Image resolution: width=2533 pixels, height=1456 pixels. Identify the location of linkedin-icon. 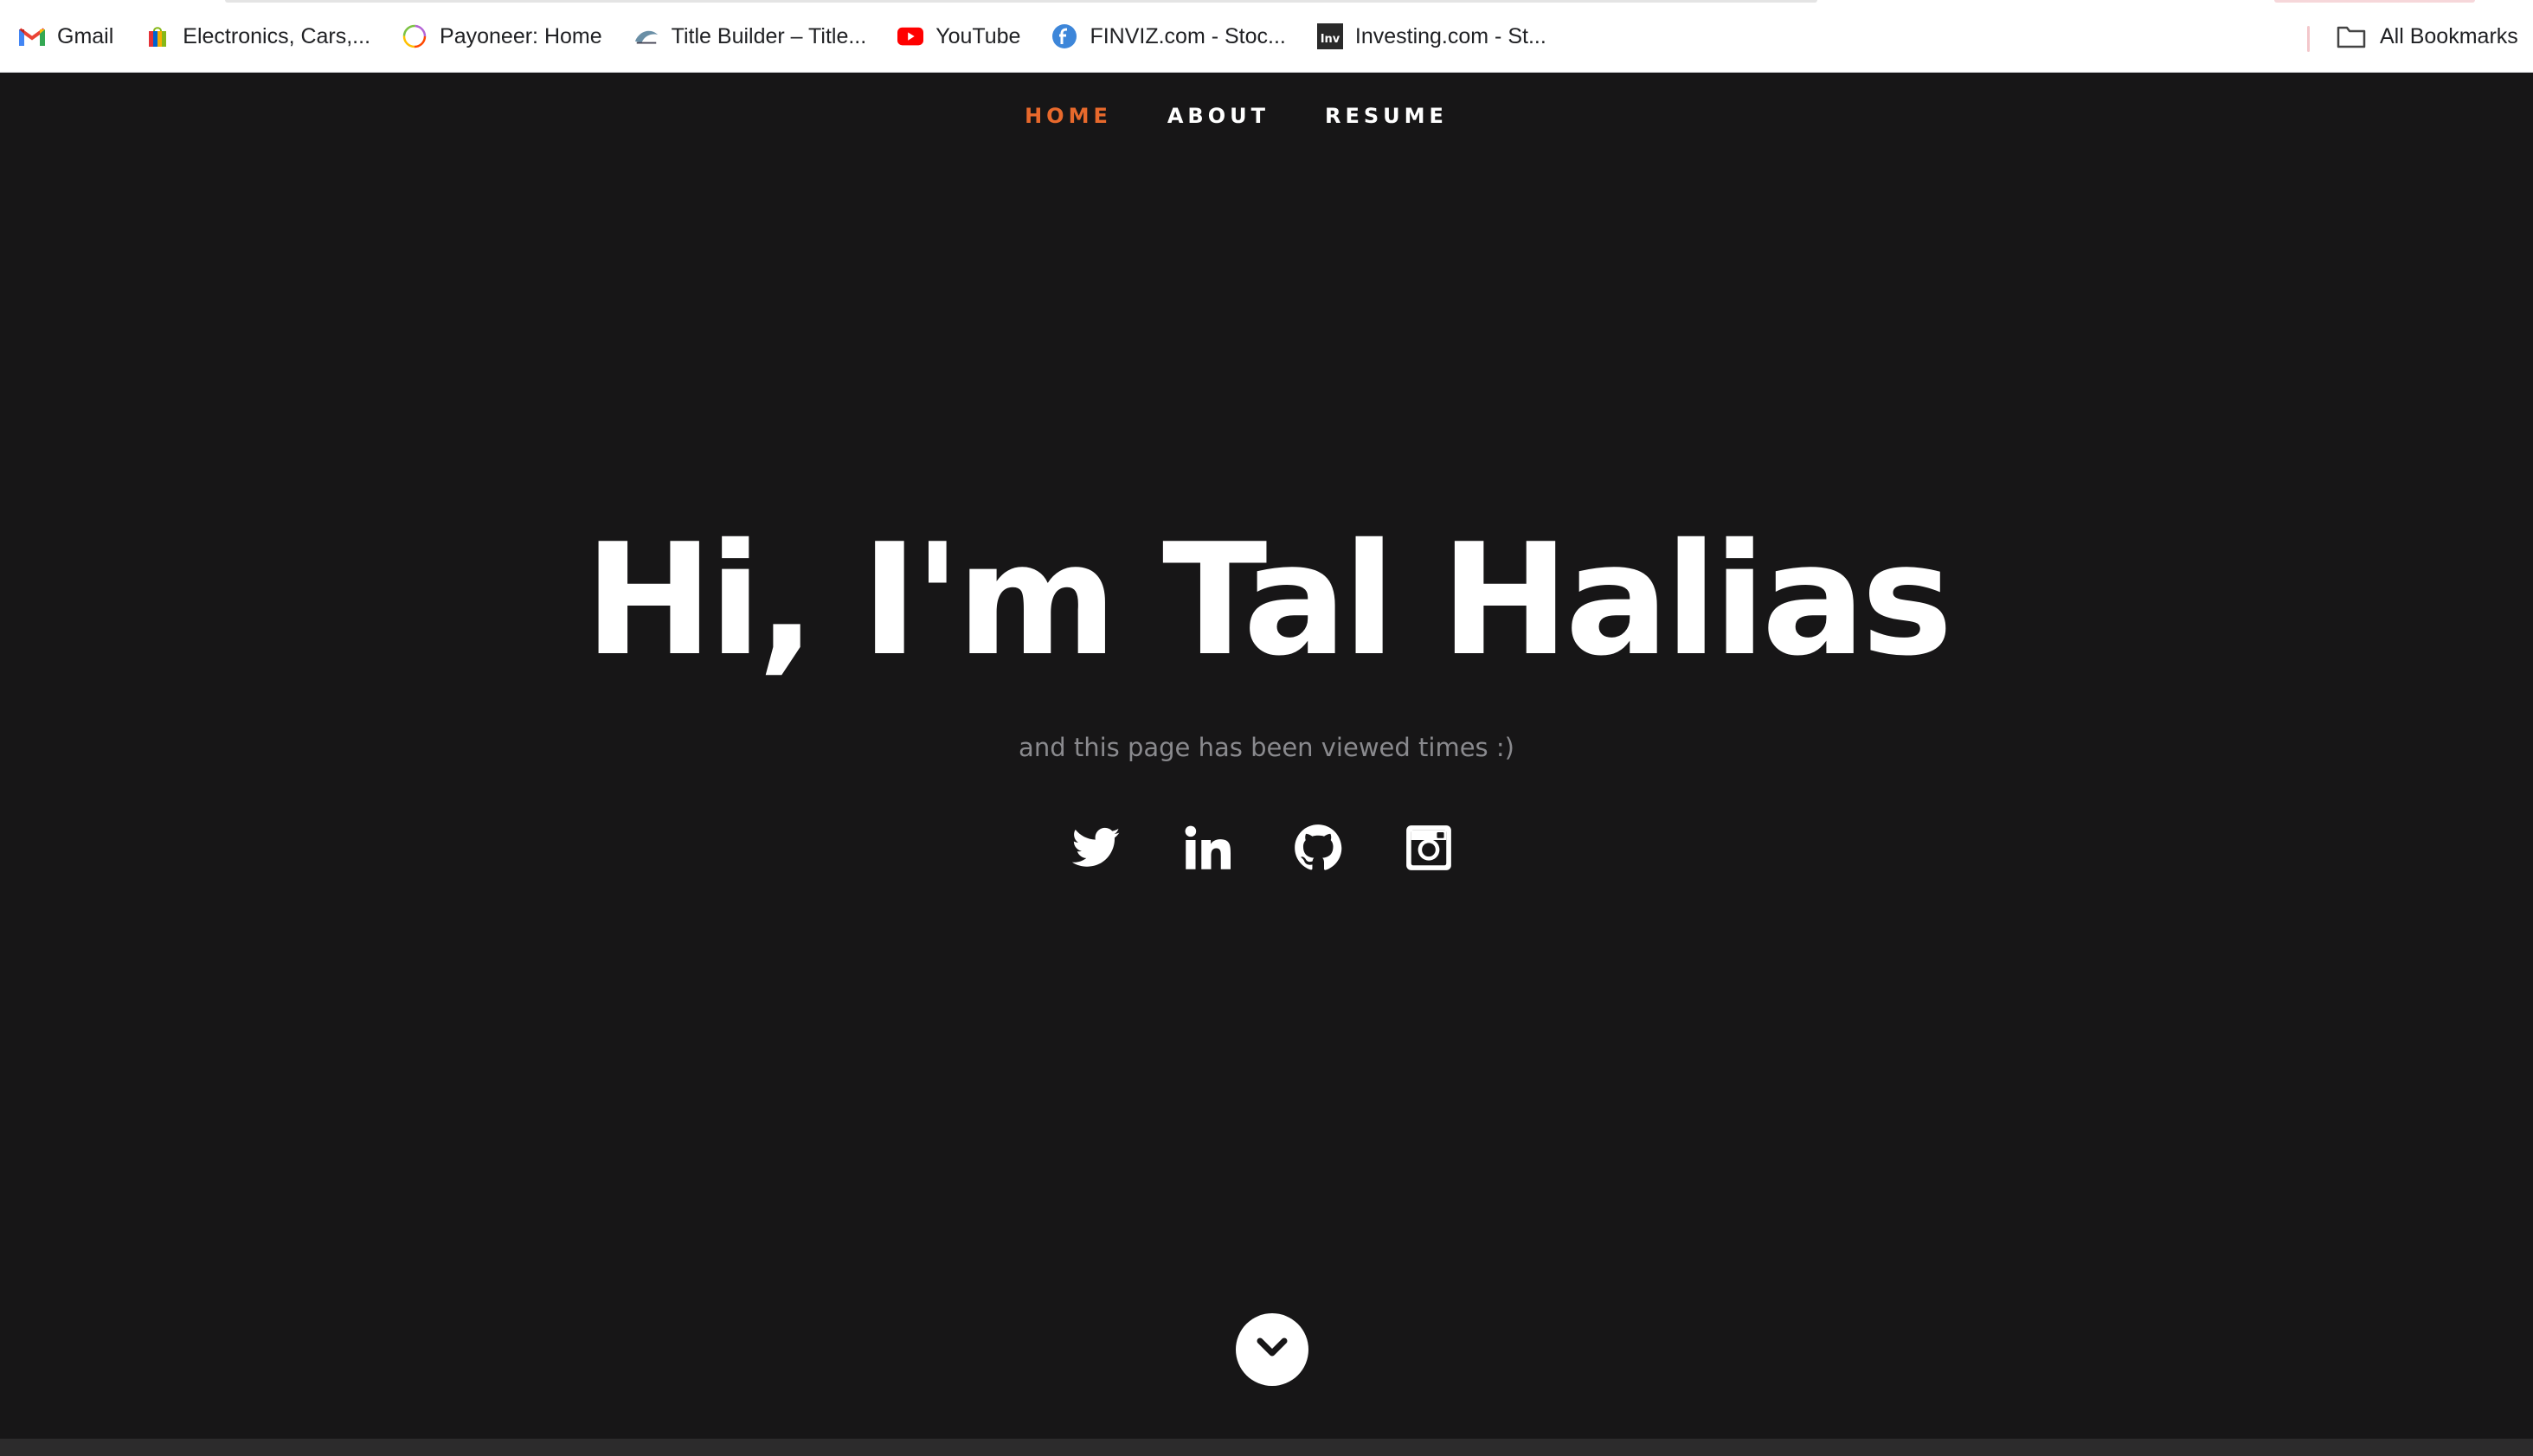
(1207, 848).